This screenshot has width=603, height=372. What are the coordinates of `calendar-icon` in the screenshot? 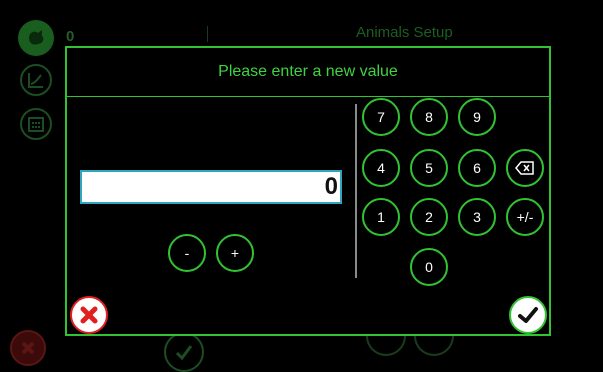 It's located at (36, 124).